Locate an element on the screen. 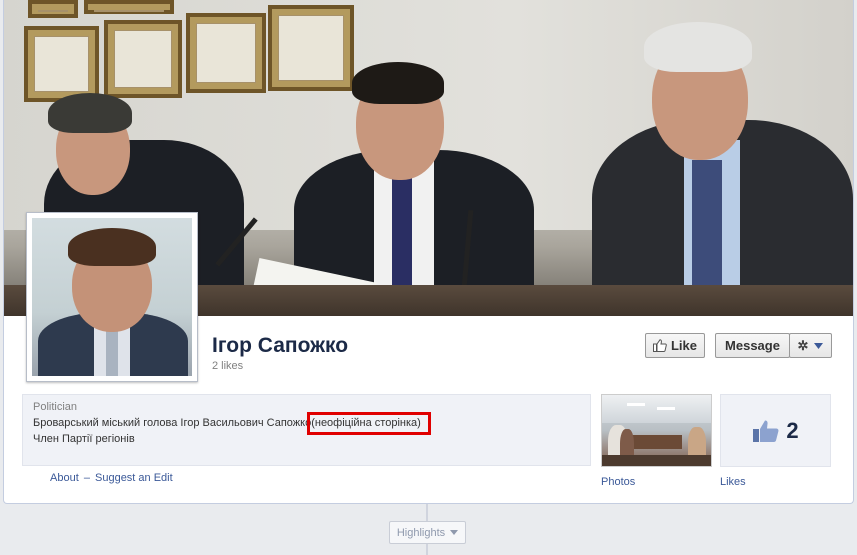 This screenshot has width=857, height=555. likes-app-box: 2 is located at coordinates (775, 430).